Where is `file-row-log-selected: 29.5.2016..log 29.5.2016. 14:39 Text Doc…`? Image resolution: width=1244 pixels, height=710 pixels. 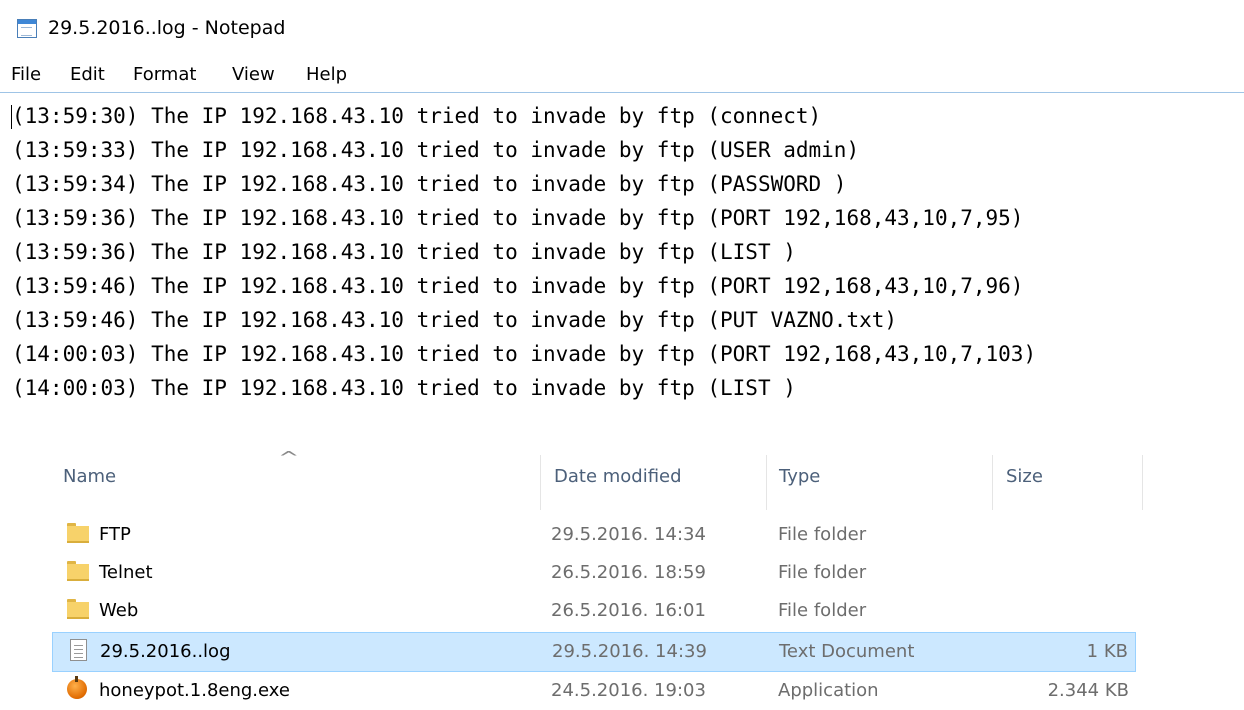
file-row-log-selected: 29.5.2016..log 29.5.2016. 14:39 Text Doc… is located at coordinates (594, 652).